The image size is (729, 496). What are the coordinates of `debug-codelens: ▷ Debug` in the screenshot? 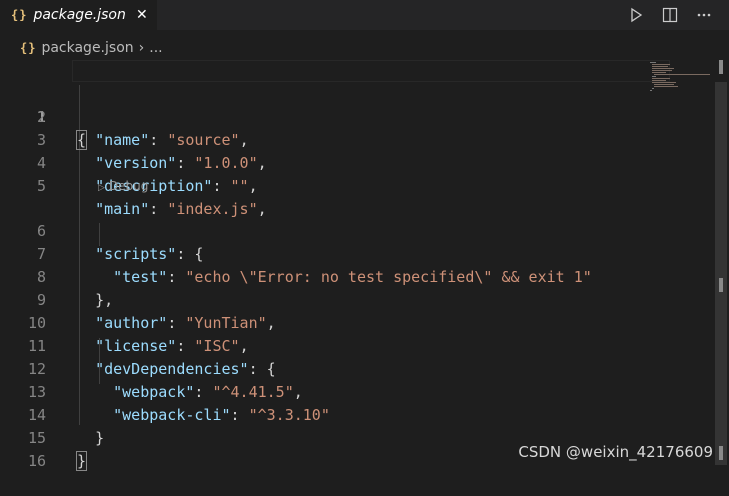 It's located at (123, 186).